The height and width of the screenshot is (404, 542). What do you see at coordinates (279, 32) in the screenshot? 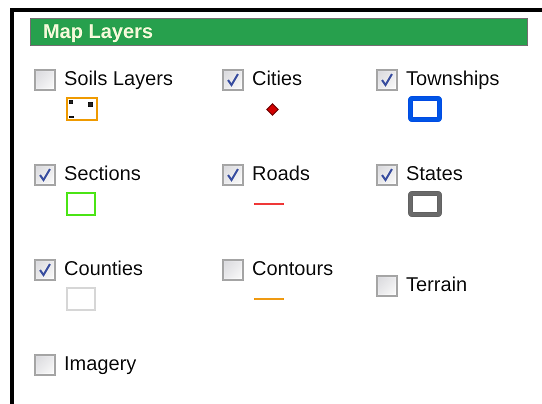
I see `panel-header: Map Layers` at bounding box center [279, 32].